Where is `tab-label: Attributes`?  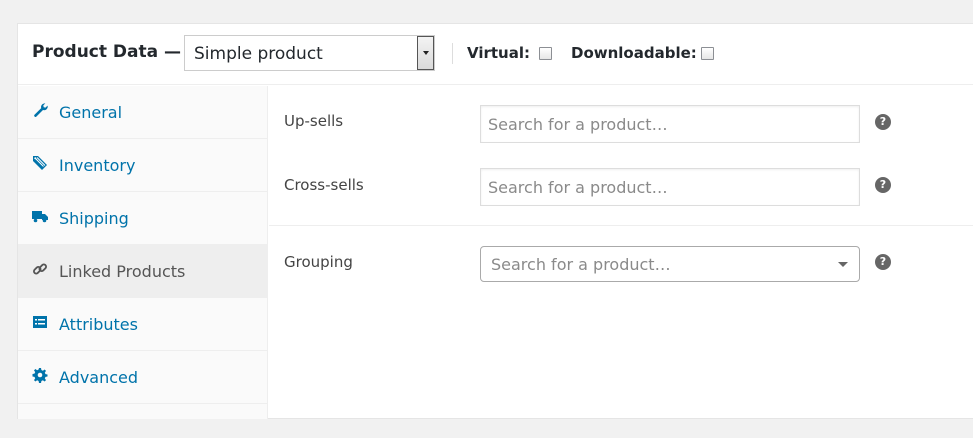
tab-label: Attributes is located at coordinates (98, 324).